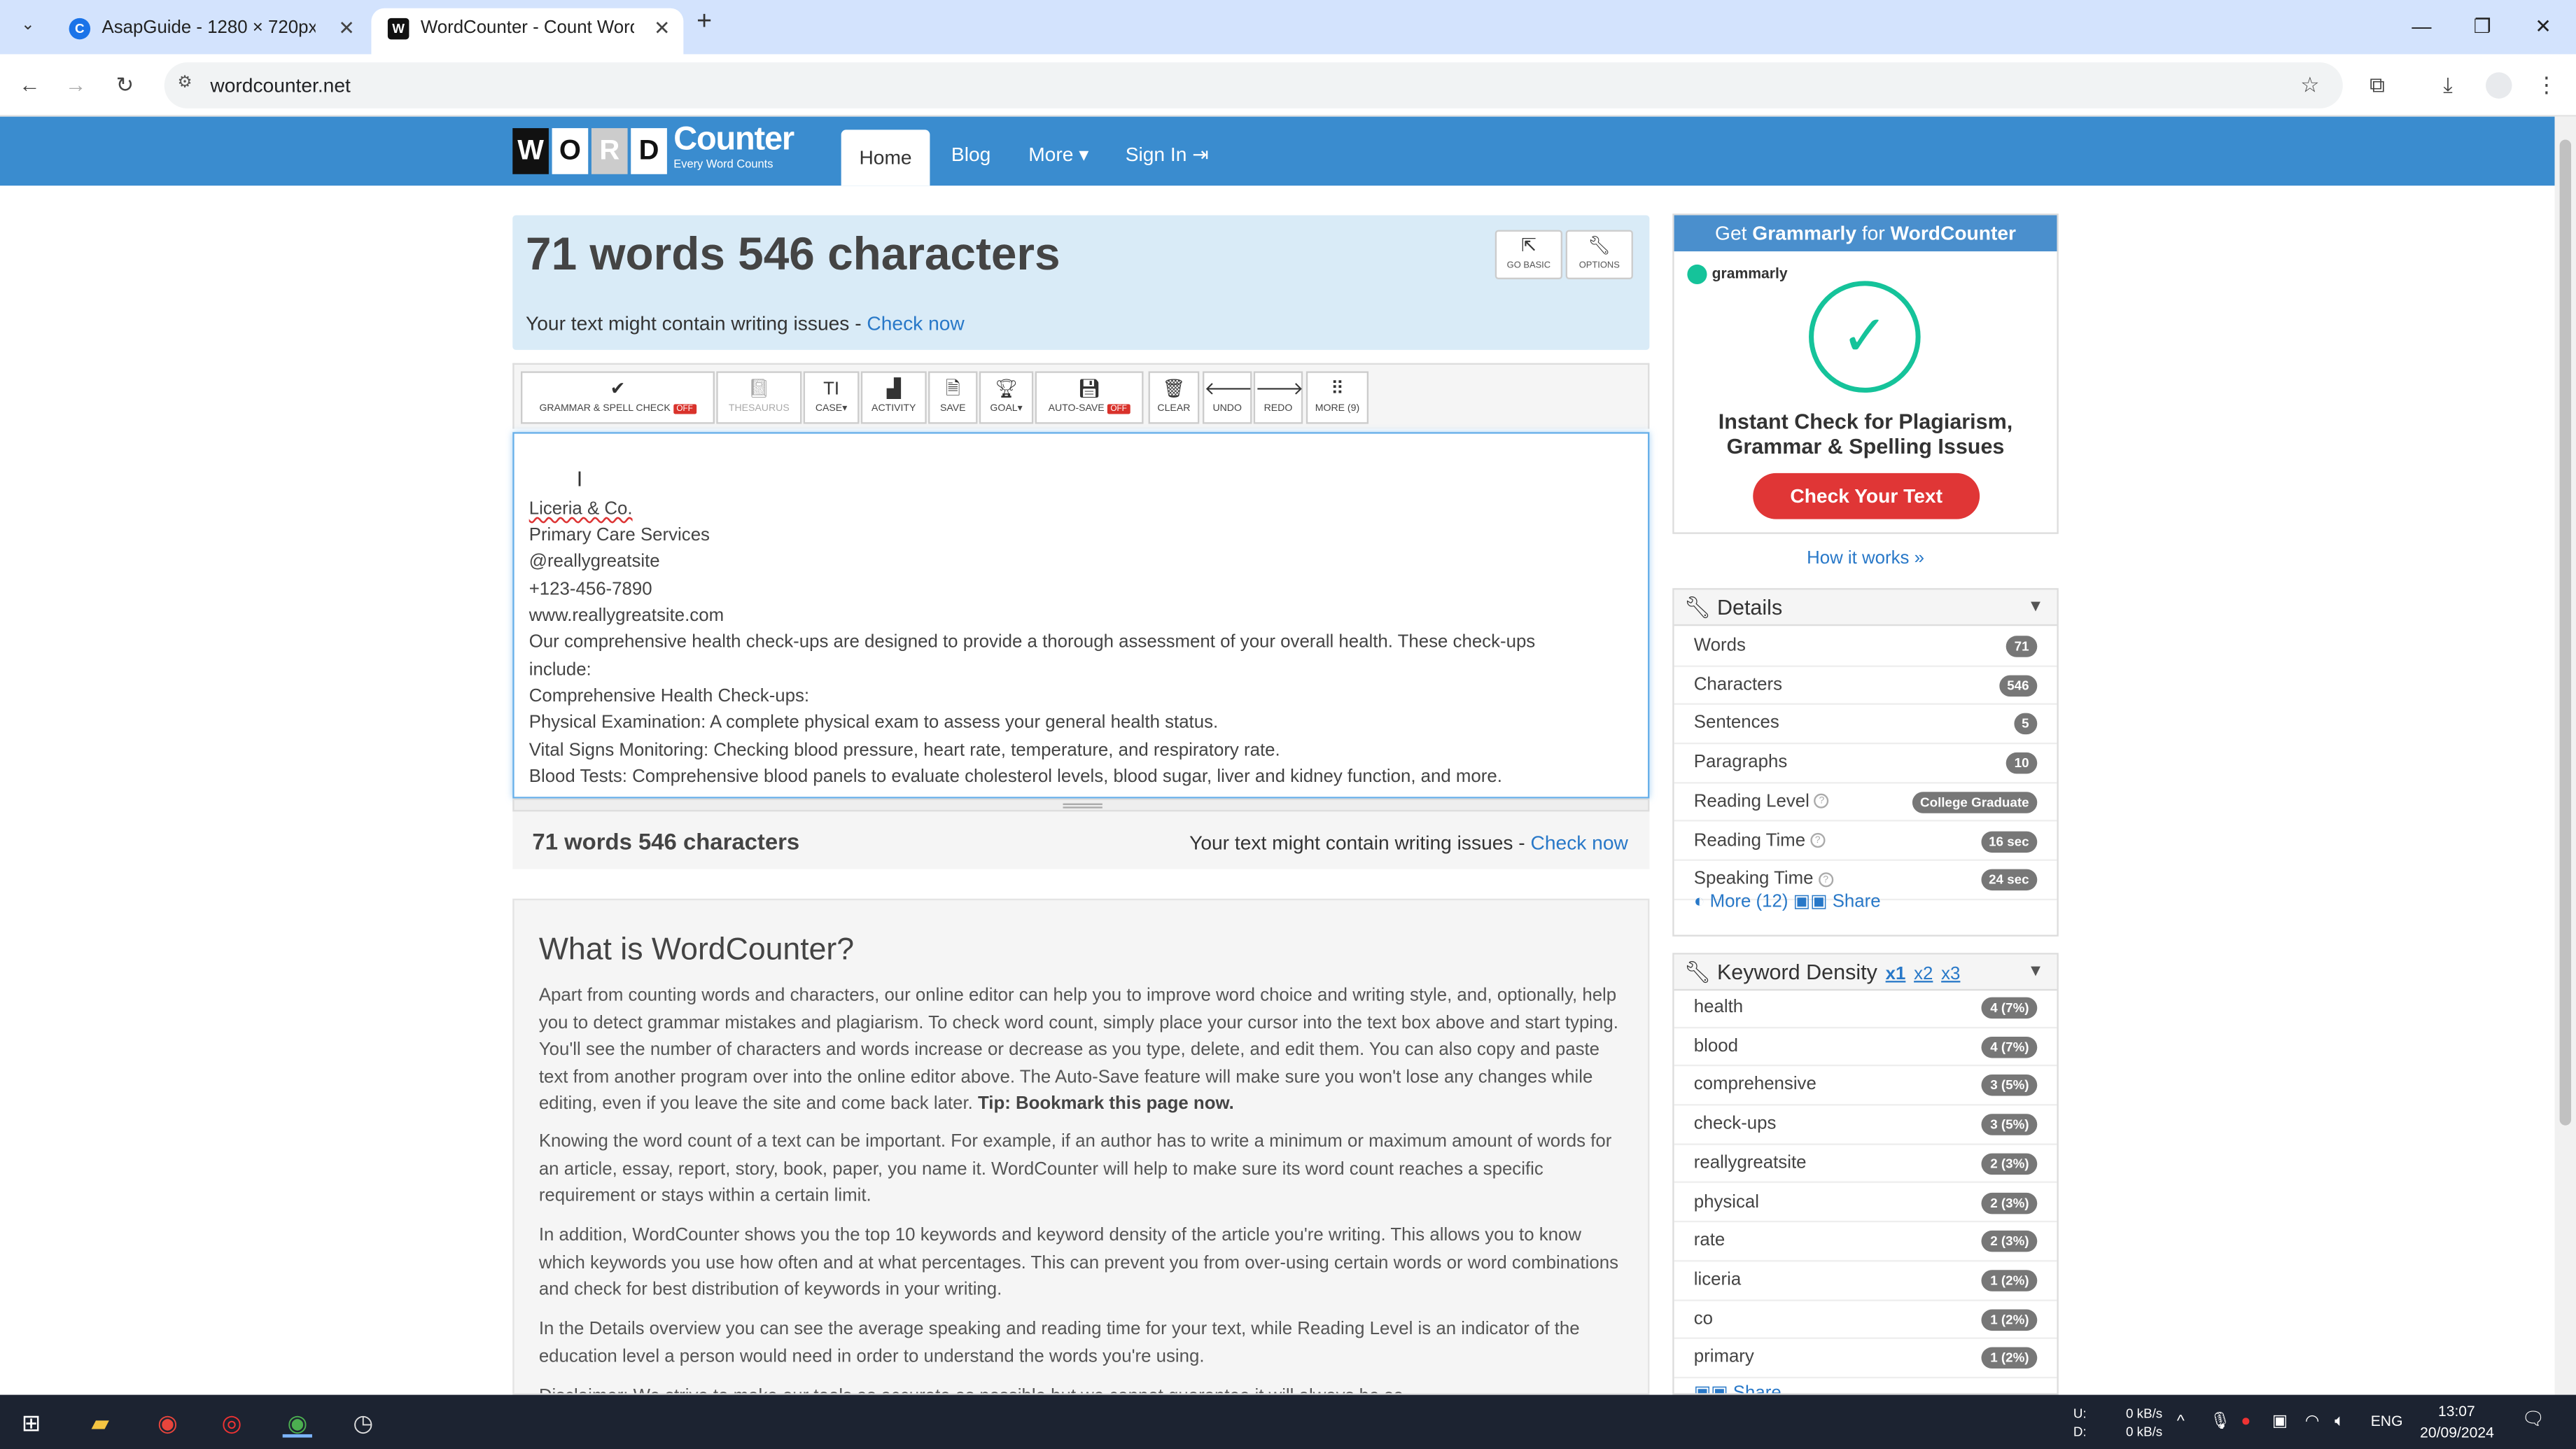 The image size is (2576, 1449). Describe the element at coordinates (1006, 397) in the screenshot. I see `goal-button: 🏆︎ GOAL▾` at that location.